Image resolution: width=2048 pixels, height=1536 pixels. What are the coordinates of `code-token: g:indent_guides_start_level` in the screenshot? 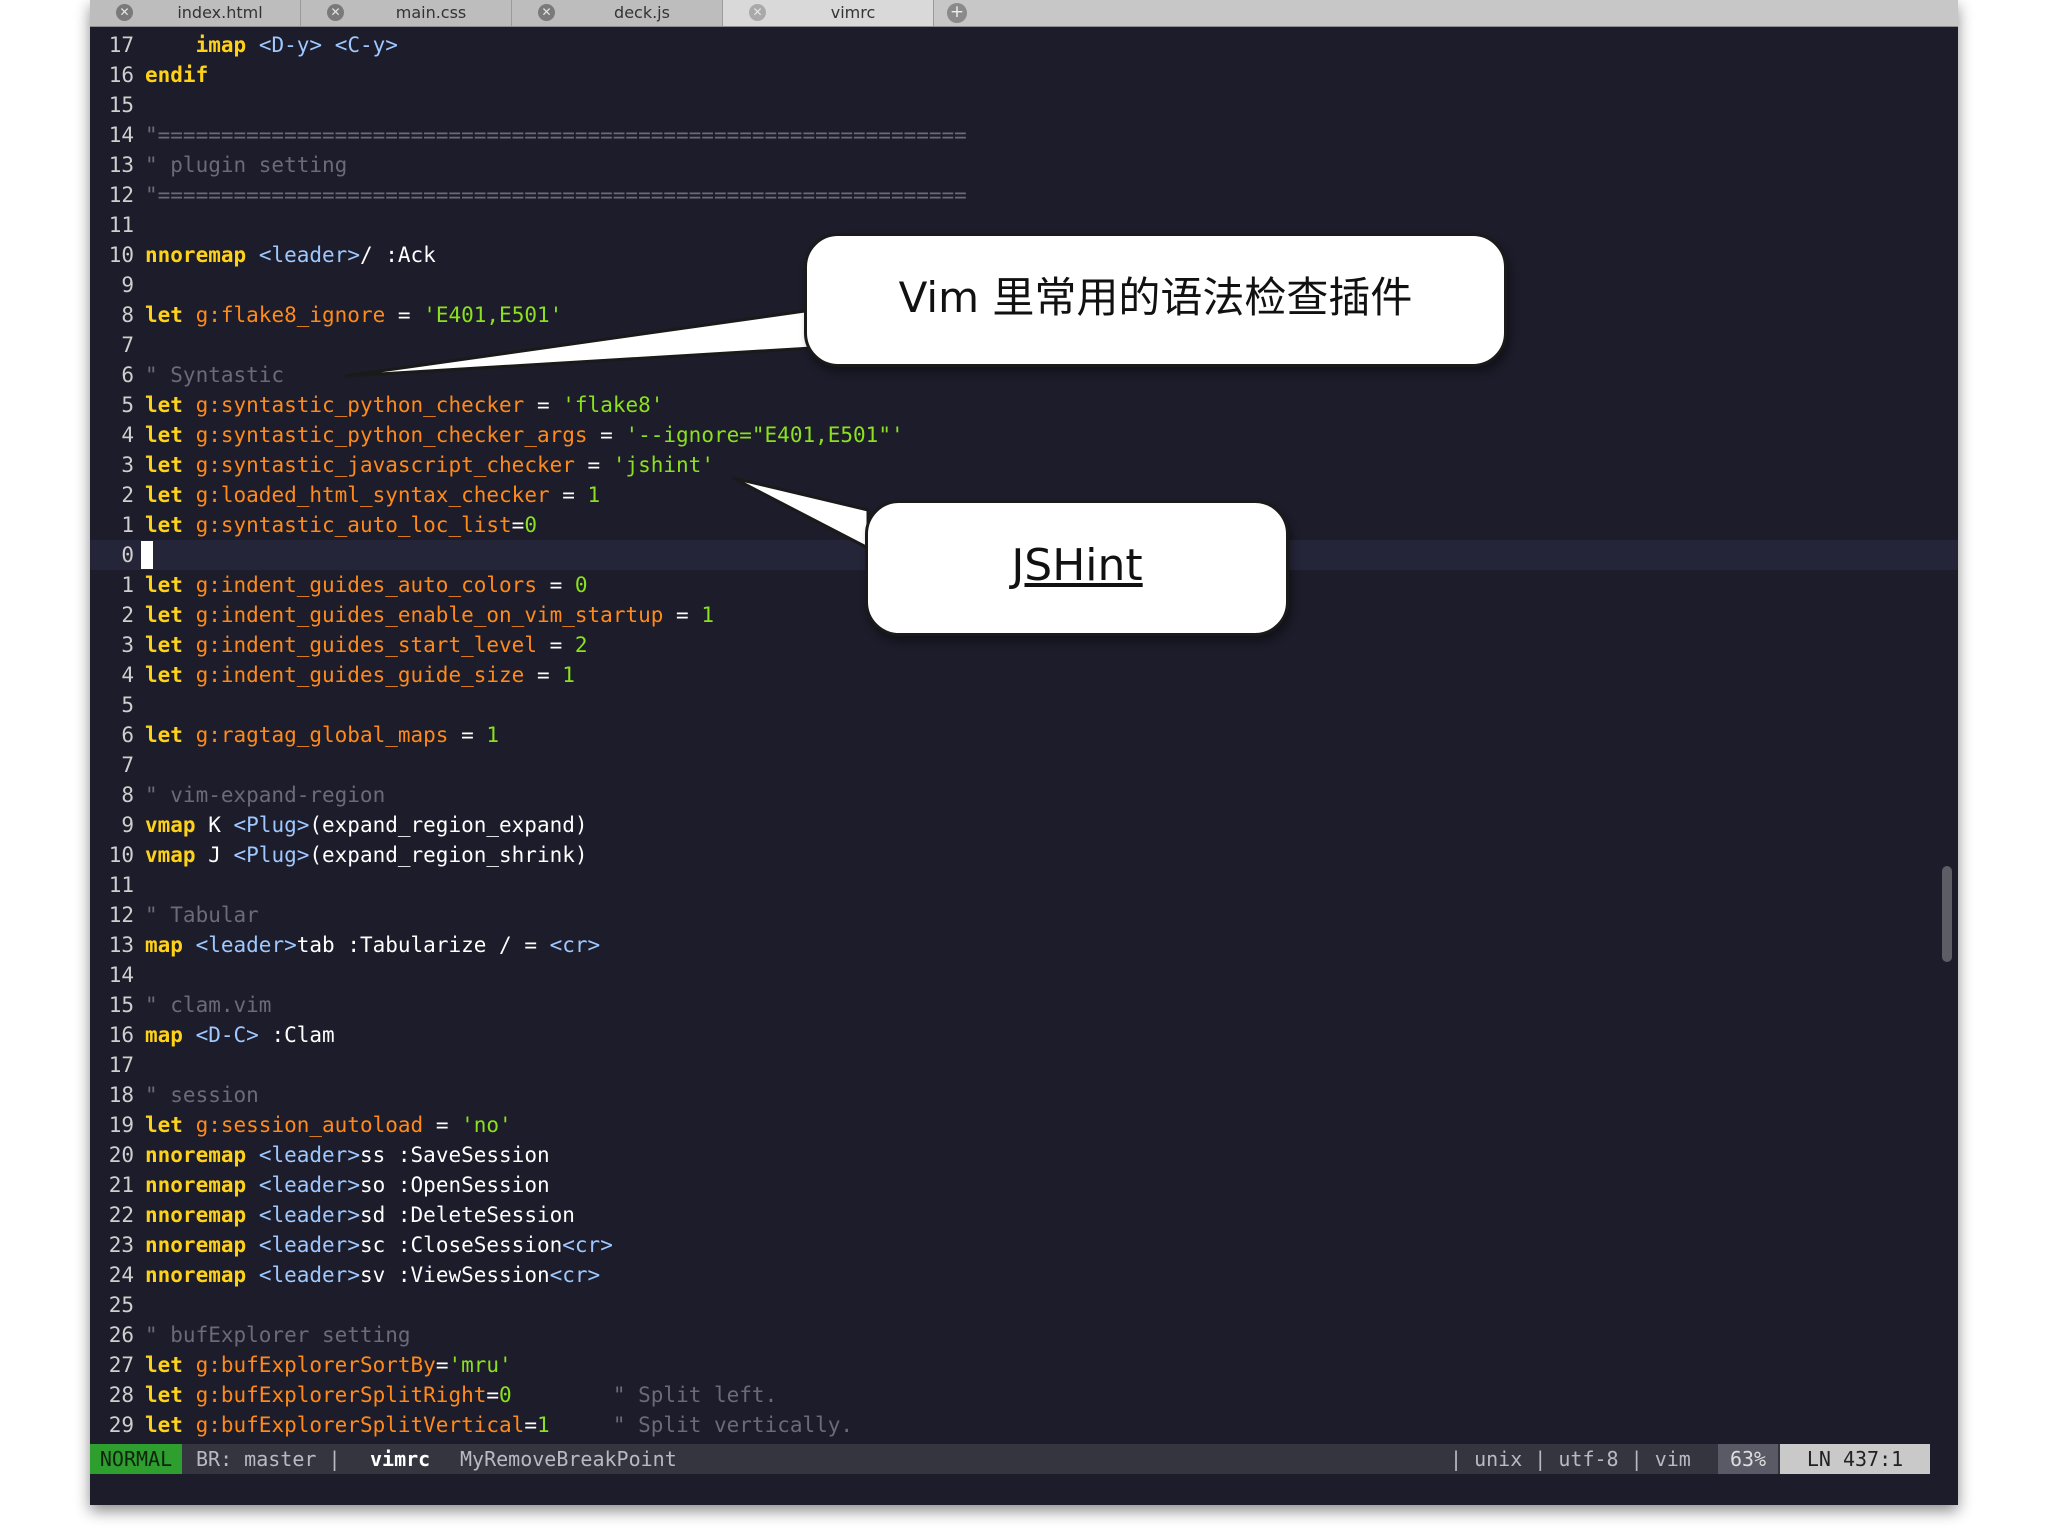 It's located at (366, 645).